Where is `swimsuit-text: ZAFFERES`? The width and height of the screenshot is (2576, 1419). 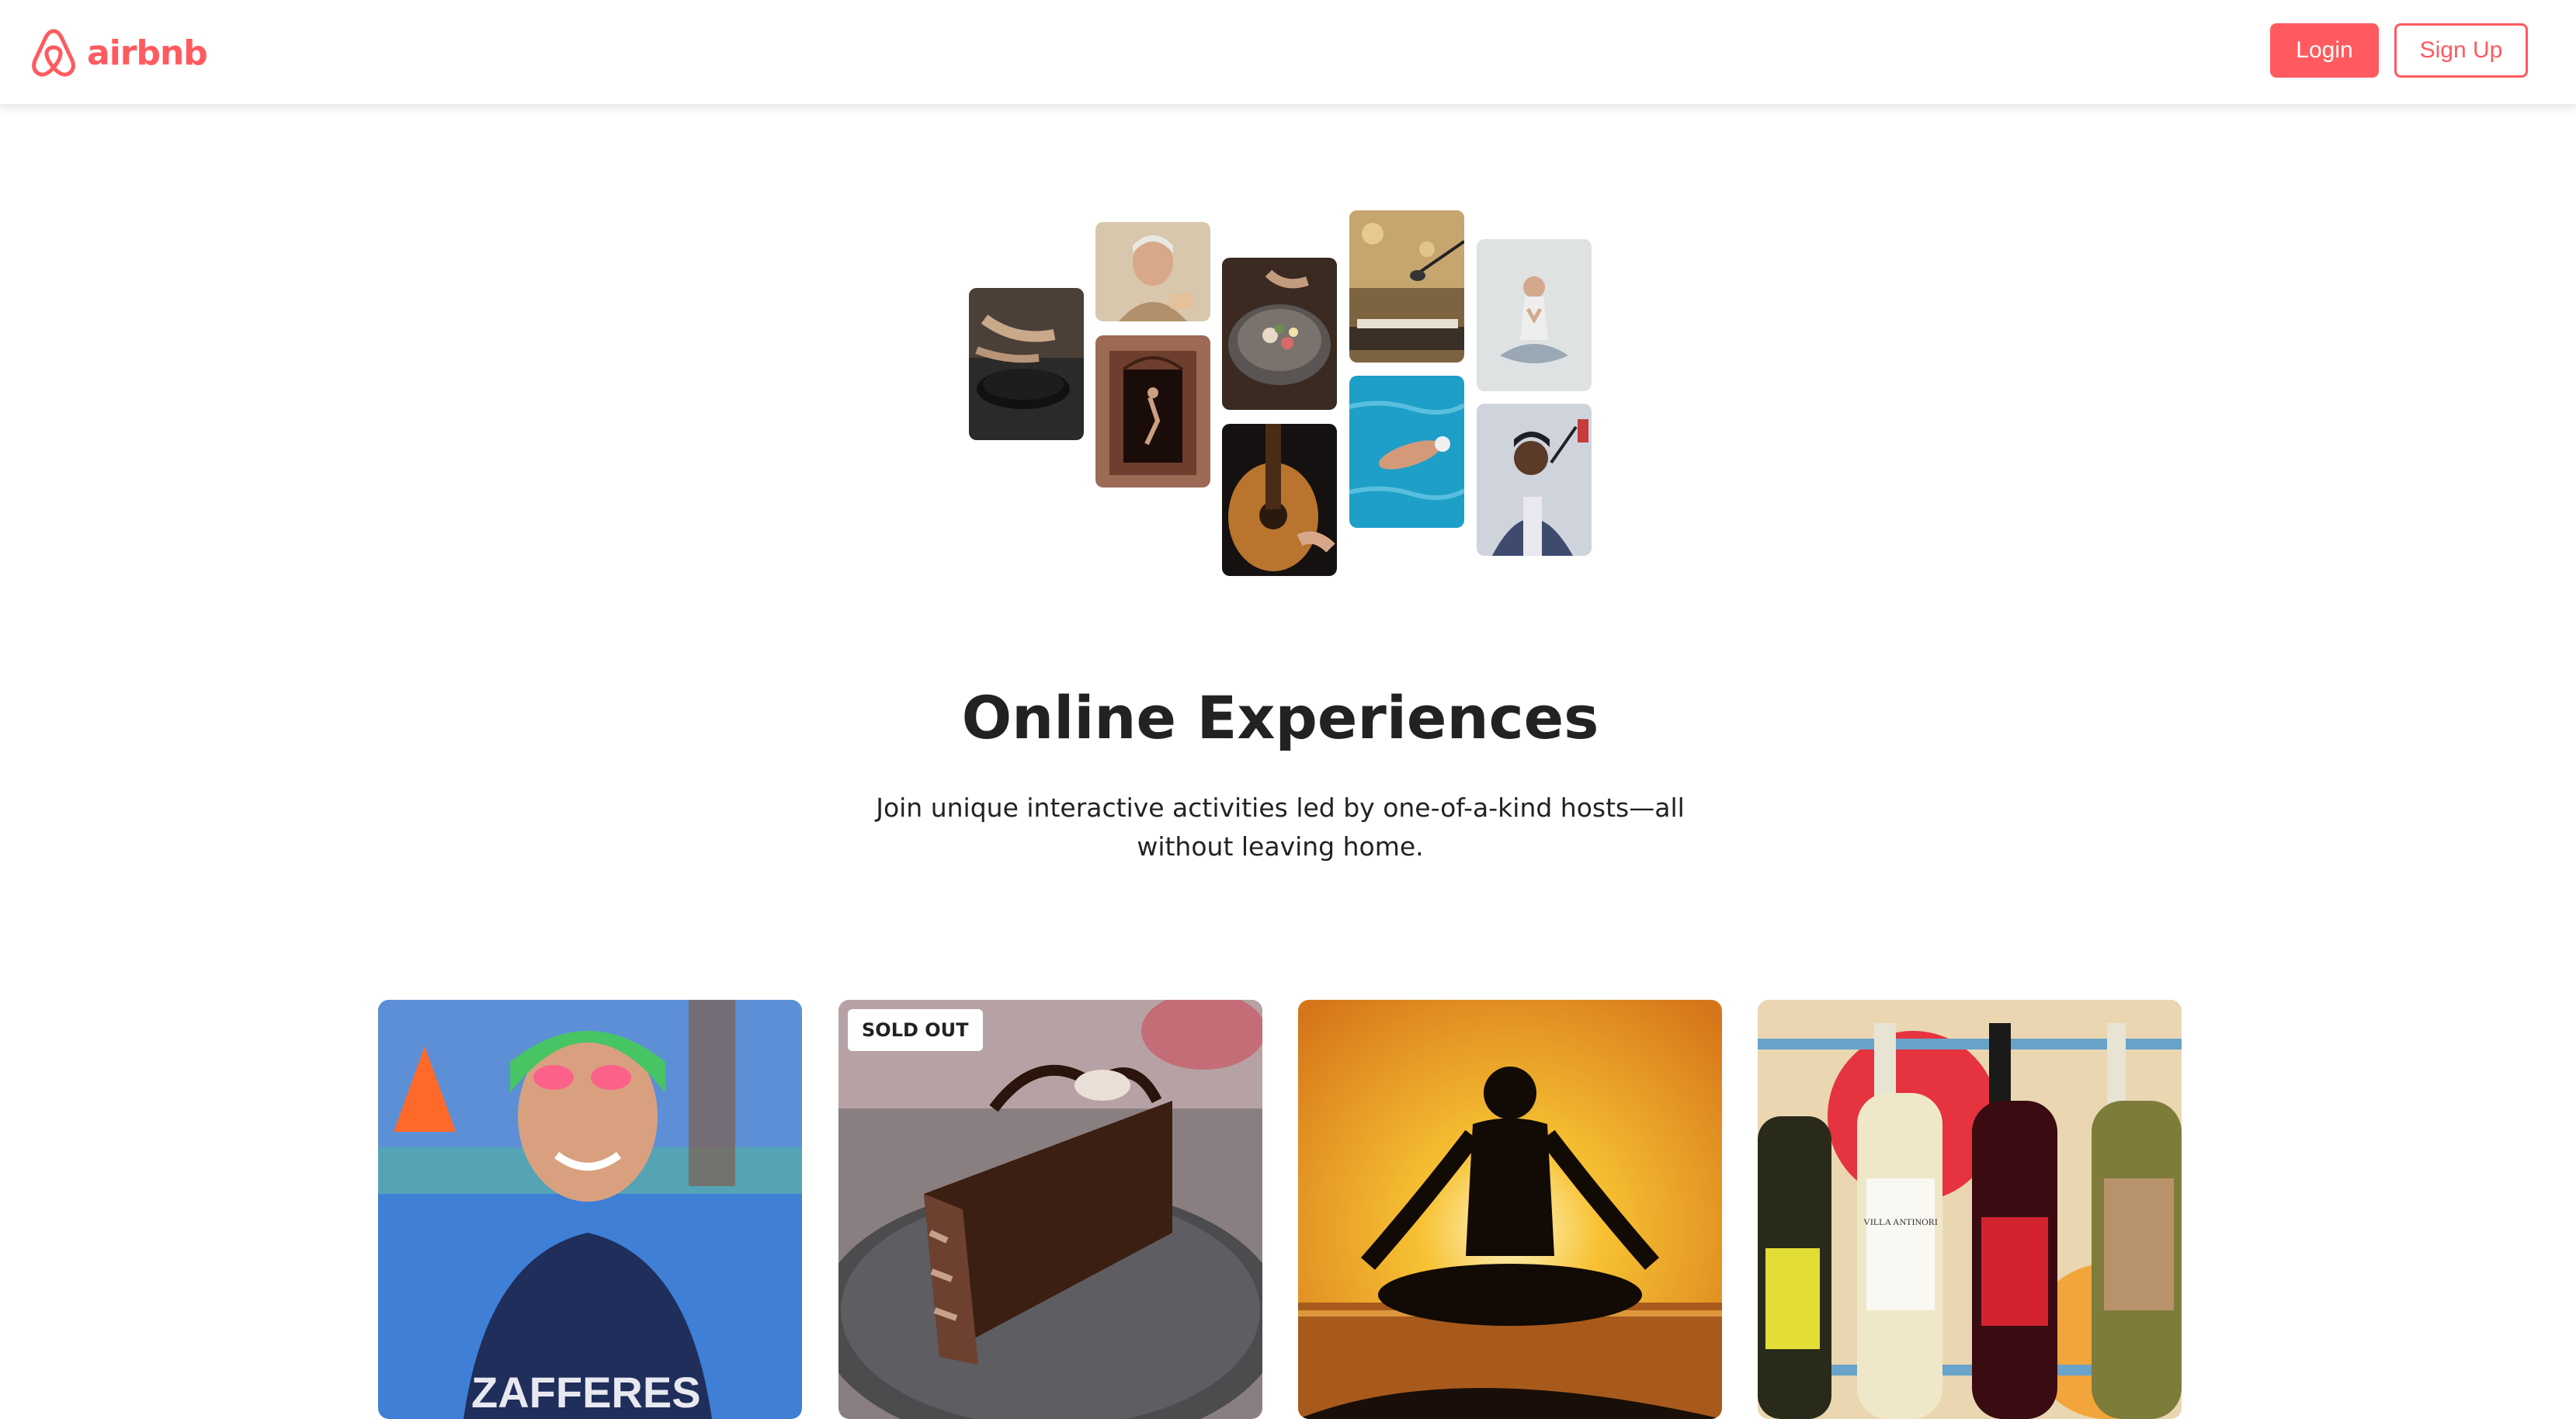 swimsuit-text: ZAFFERES is located at coordinates (586, 1393).